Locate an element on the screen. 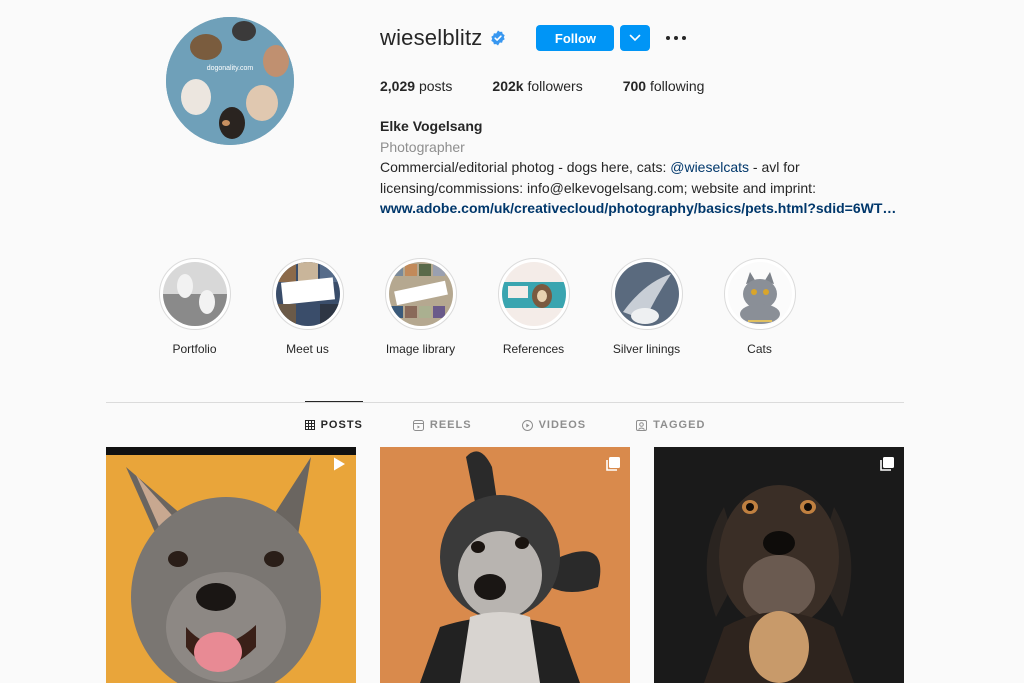 The width and height of the screenshot is (1024, 683). tab-label: VIDEOS is located at coordinates (562, 425).